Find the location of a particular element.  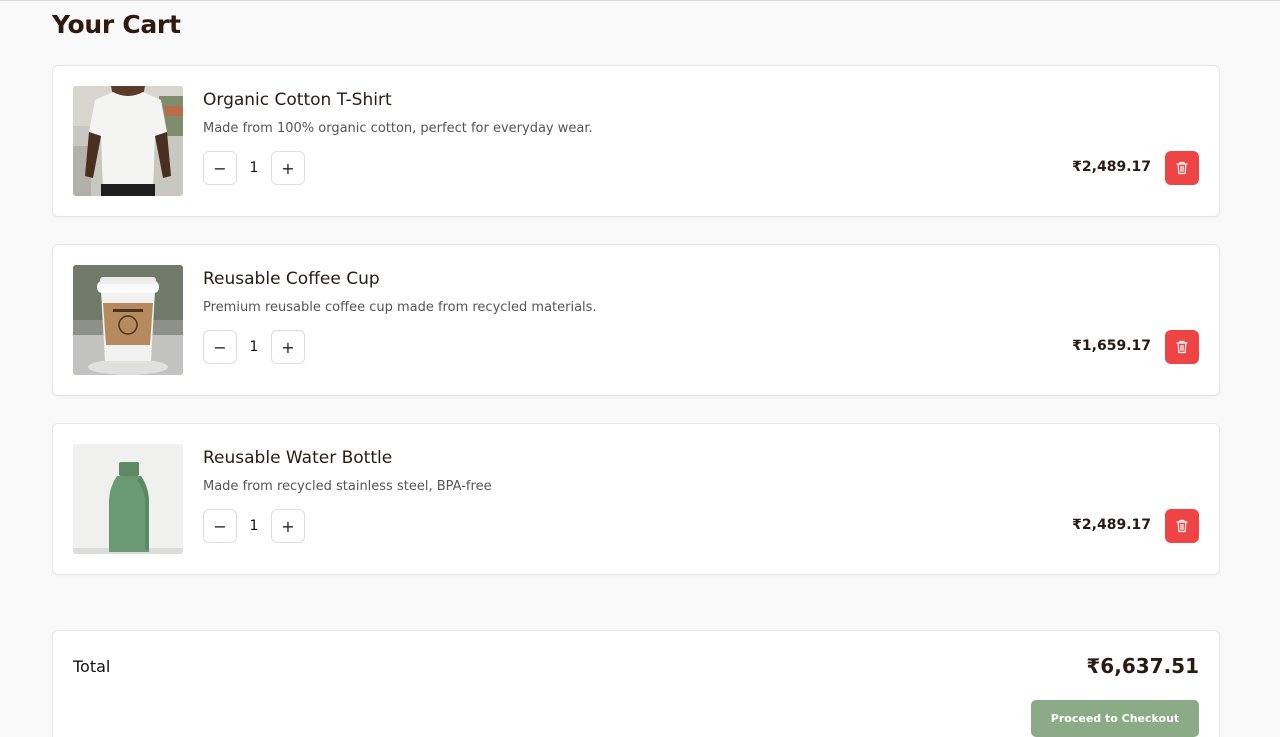

checkout-button: Proceed to Checkout is located at coordinates (1115, 718).